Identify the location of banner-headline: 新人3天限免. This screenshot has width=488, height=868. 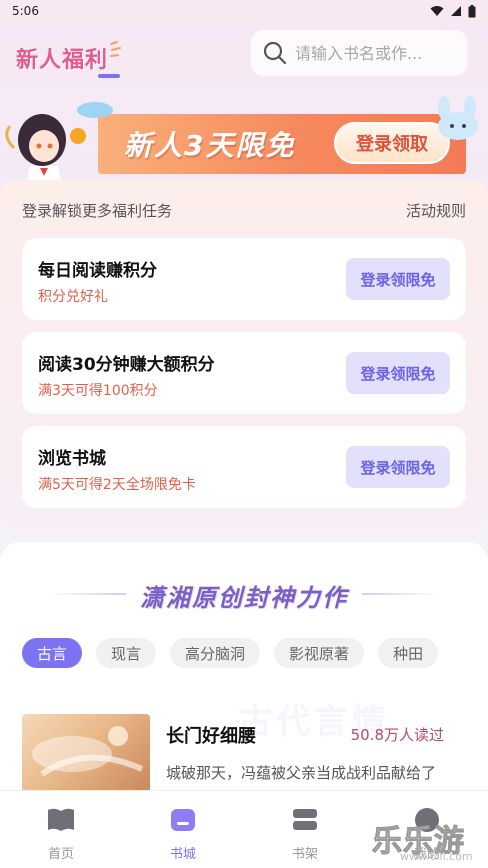
(210, 145).